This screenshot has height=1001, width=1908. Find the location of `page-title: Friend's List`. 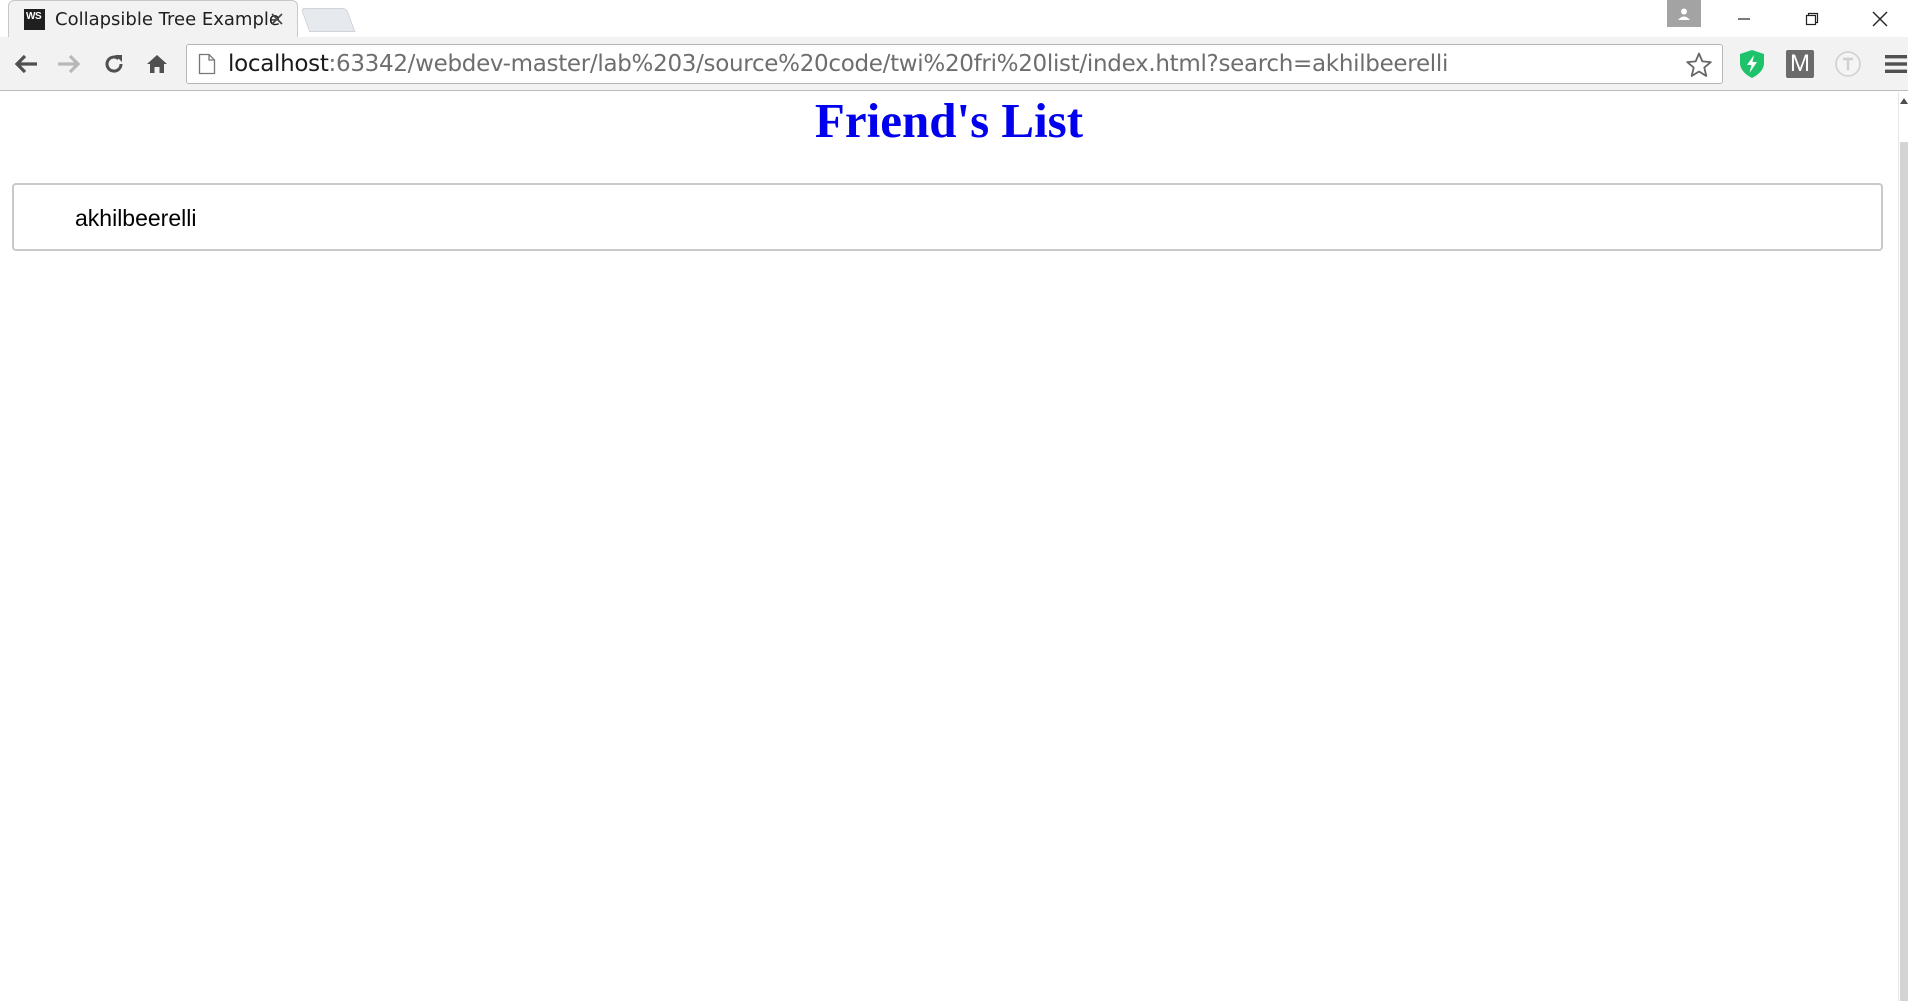

page-title: Friend's List is located at coordinates (949, 120).